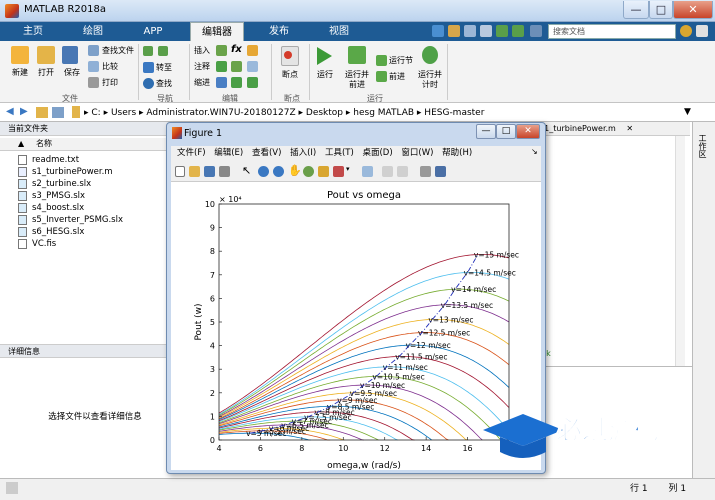  Describe the element at coordinates (266, 153) in the screenshot. I see `menu-view: 查看(V)` at that location.